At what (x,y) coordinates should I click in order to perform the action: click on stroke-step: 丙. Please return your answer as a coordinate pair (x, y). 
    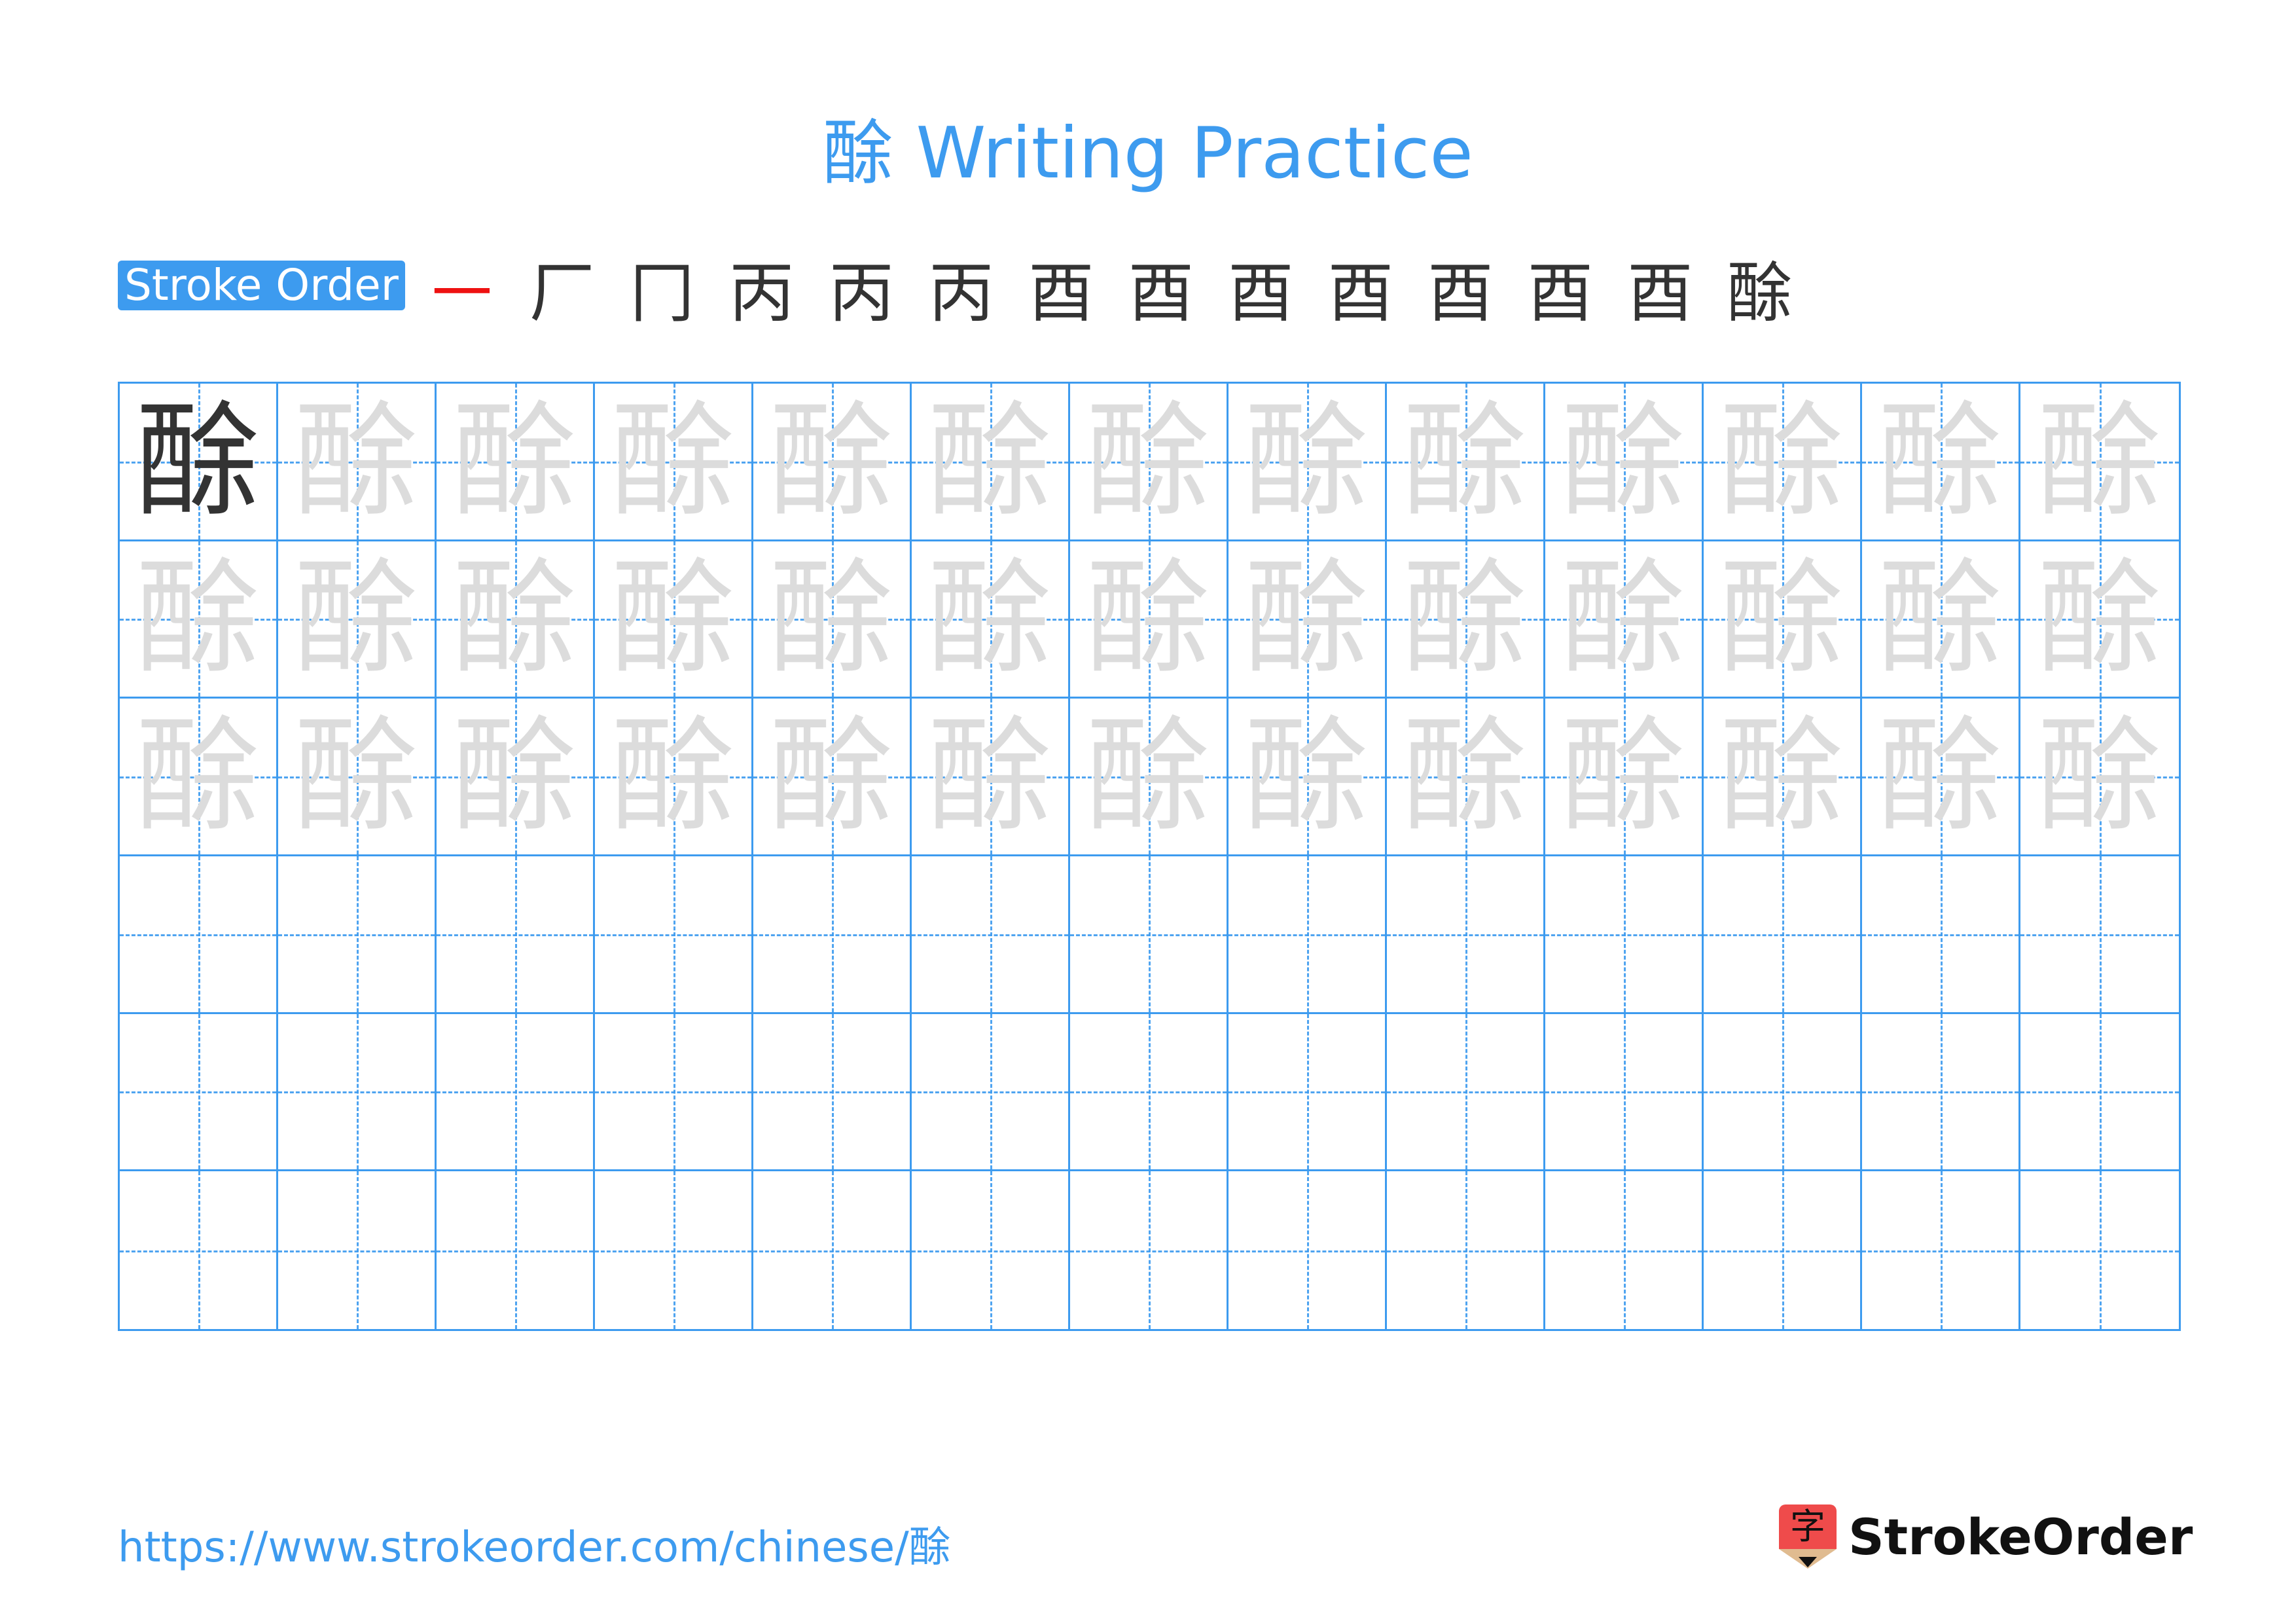
    Looking at the image, I should click on (761, 293).